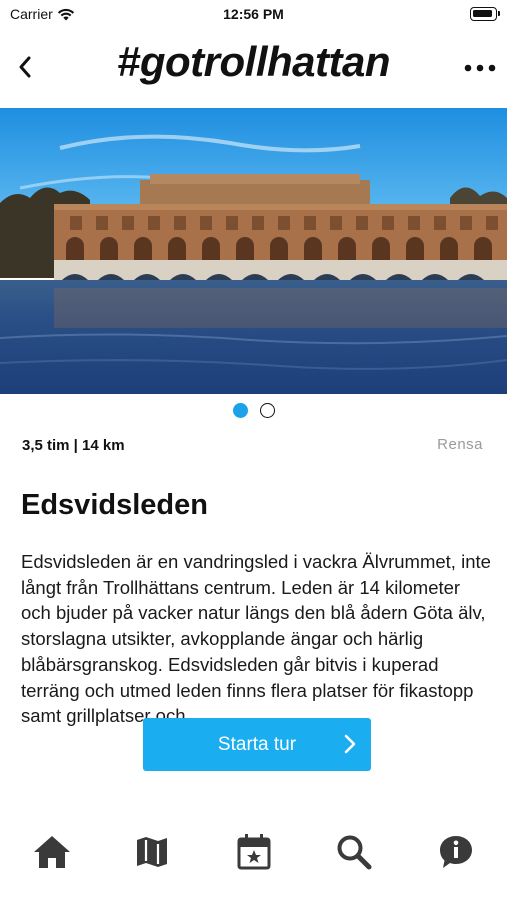 The image size is (507, 900). I want to click on info-icon, so click(456, 852).